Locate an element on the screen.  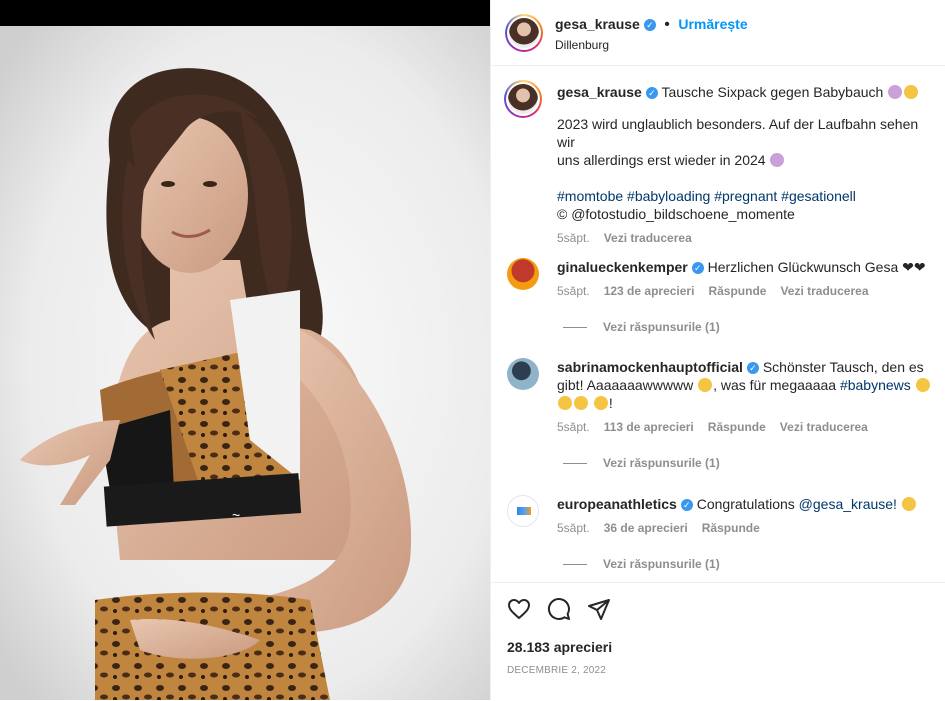
comment-text: Herzlichen Glückwunsch Gesa ❤❤ is located at coordinates (816, 267).